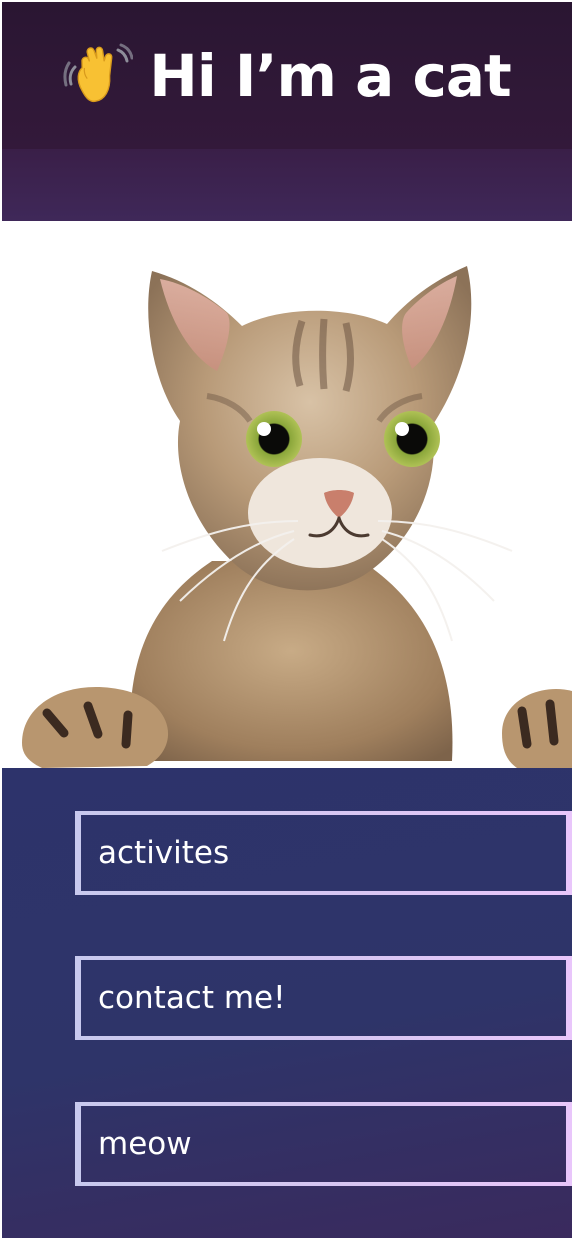 Image resolution: width=574 pixels, height=1240 pixels. What do you see at coordinates (323, 853) in the screenshot?
I see `activities-button: activites` at bounding box center [323, 853].